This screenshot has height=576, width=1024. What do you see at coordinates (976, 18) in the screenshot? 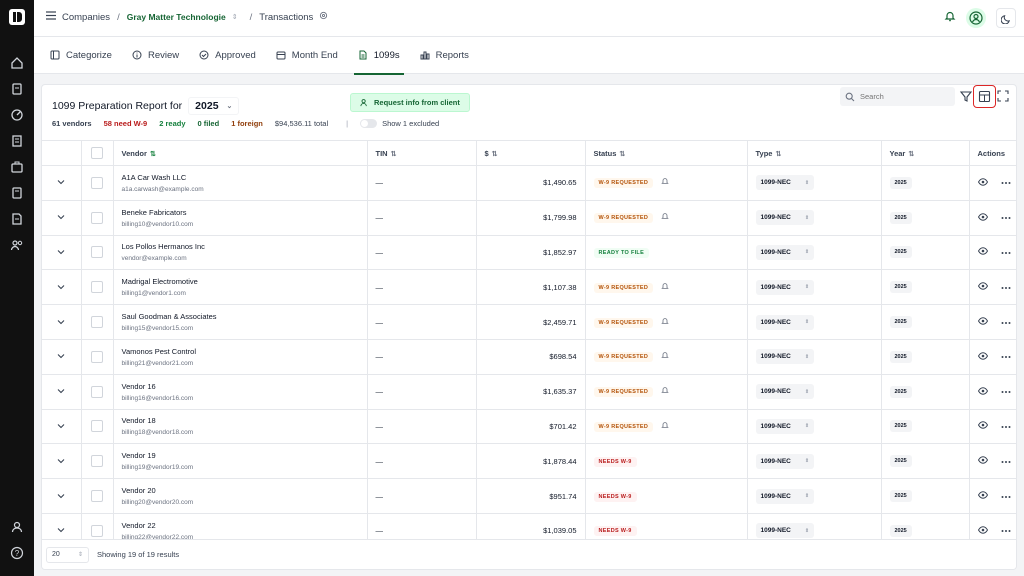
I see `avatar` at bounding box center [976, 18].